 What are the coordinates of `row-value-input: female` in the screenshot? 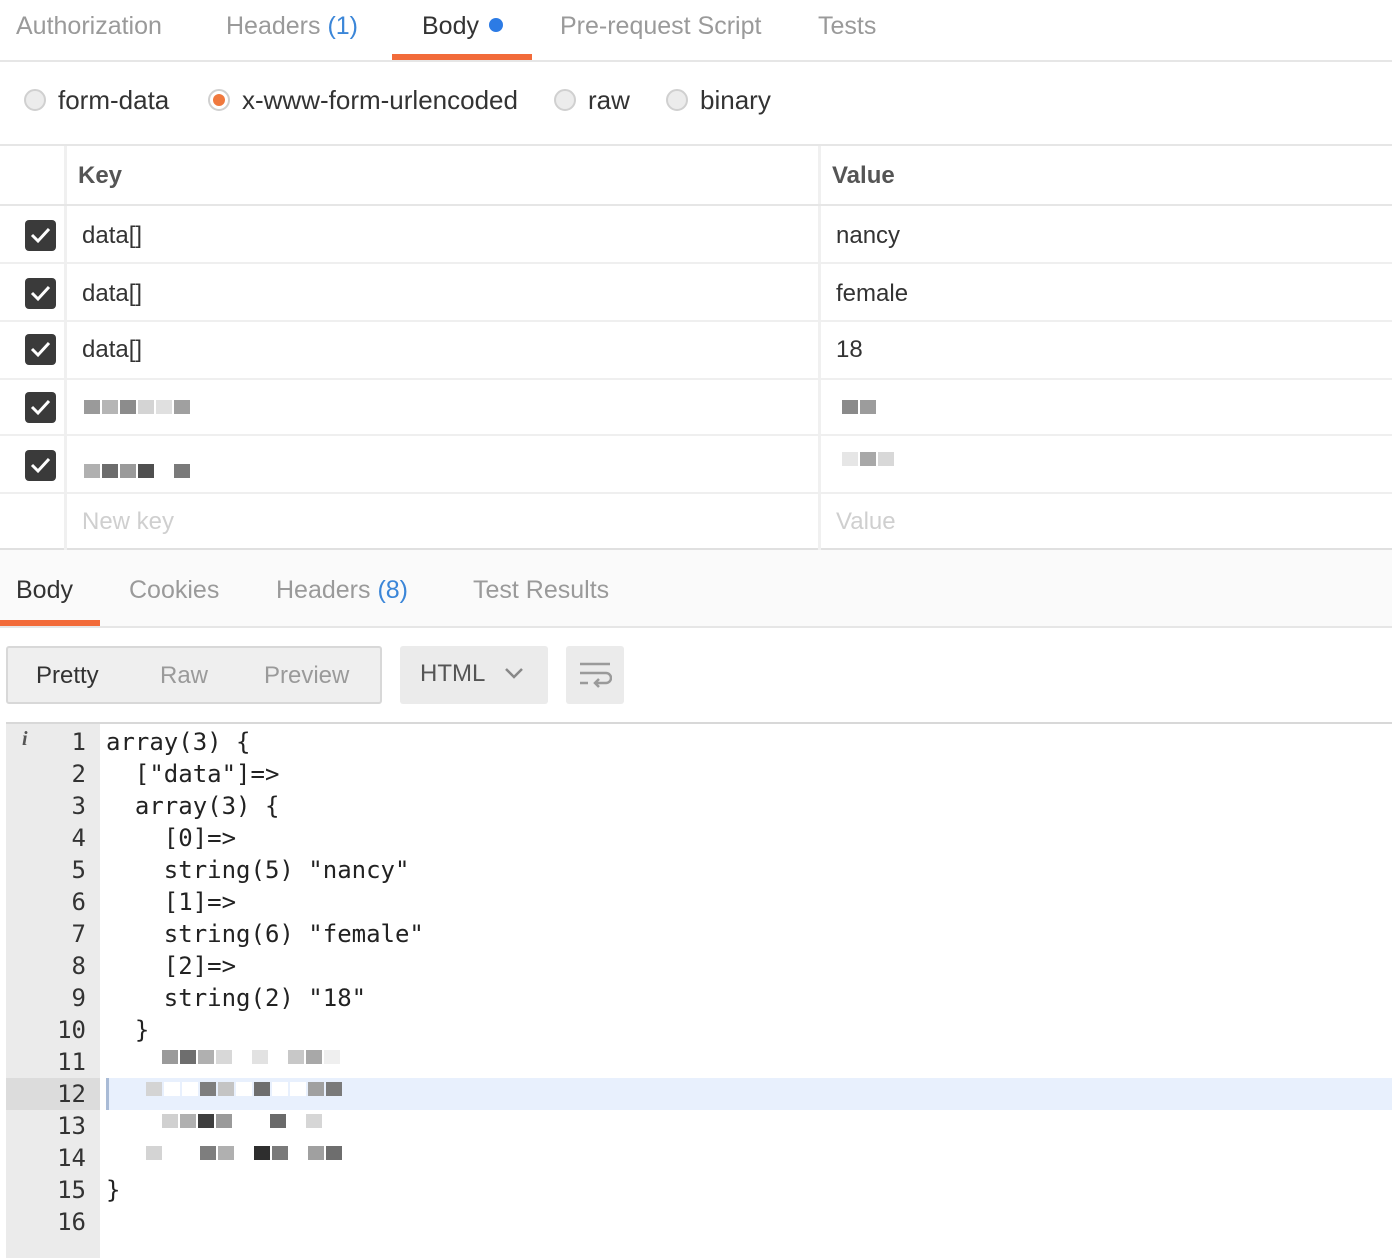 It's located at (872, 294).